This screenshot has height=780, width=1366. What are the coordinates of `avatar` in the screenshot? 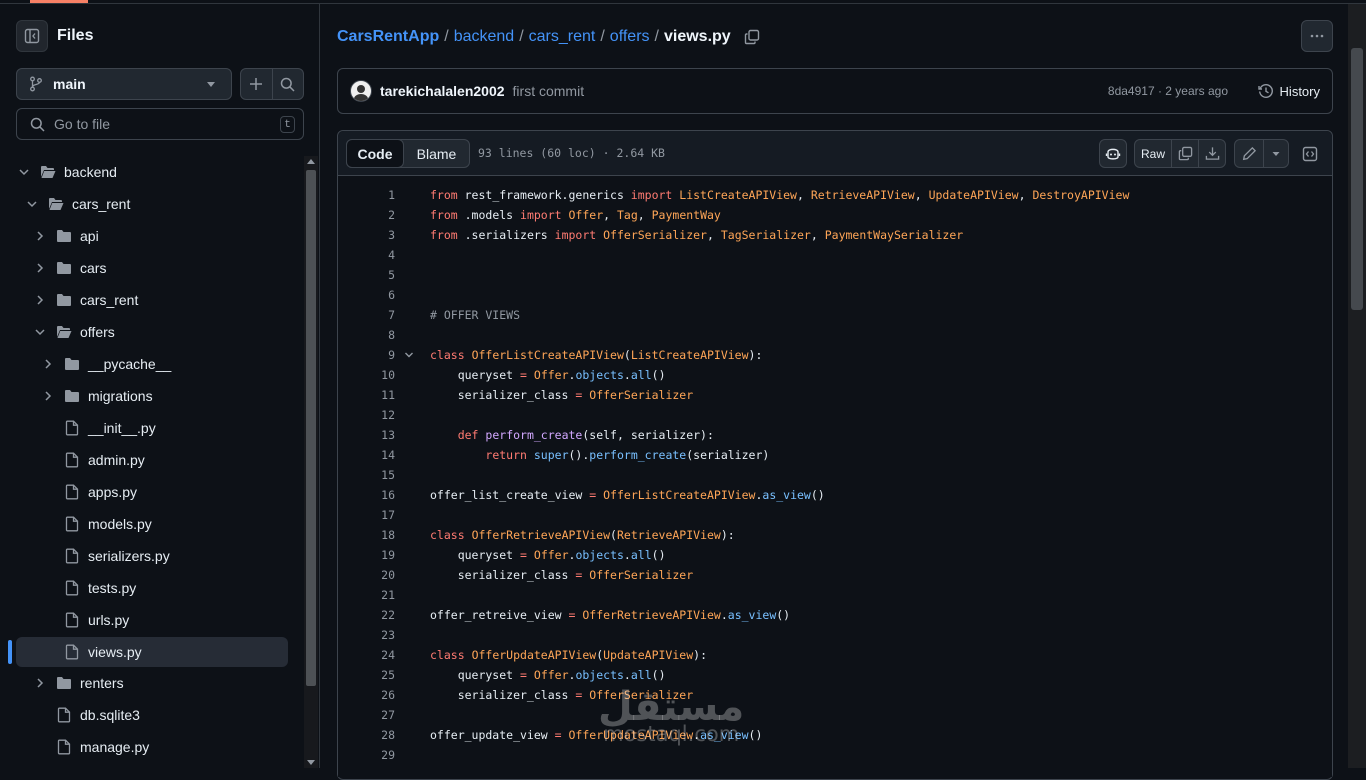 It's located at (361, 91).